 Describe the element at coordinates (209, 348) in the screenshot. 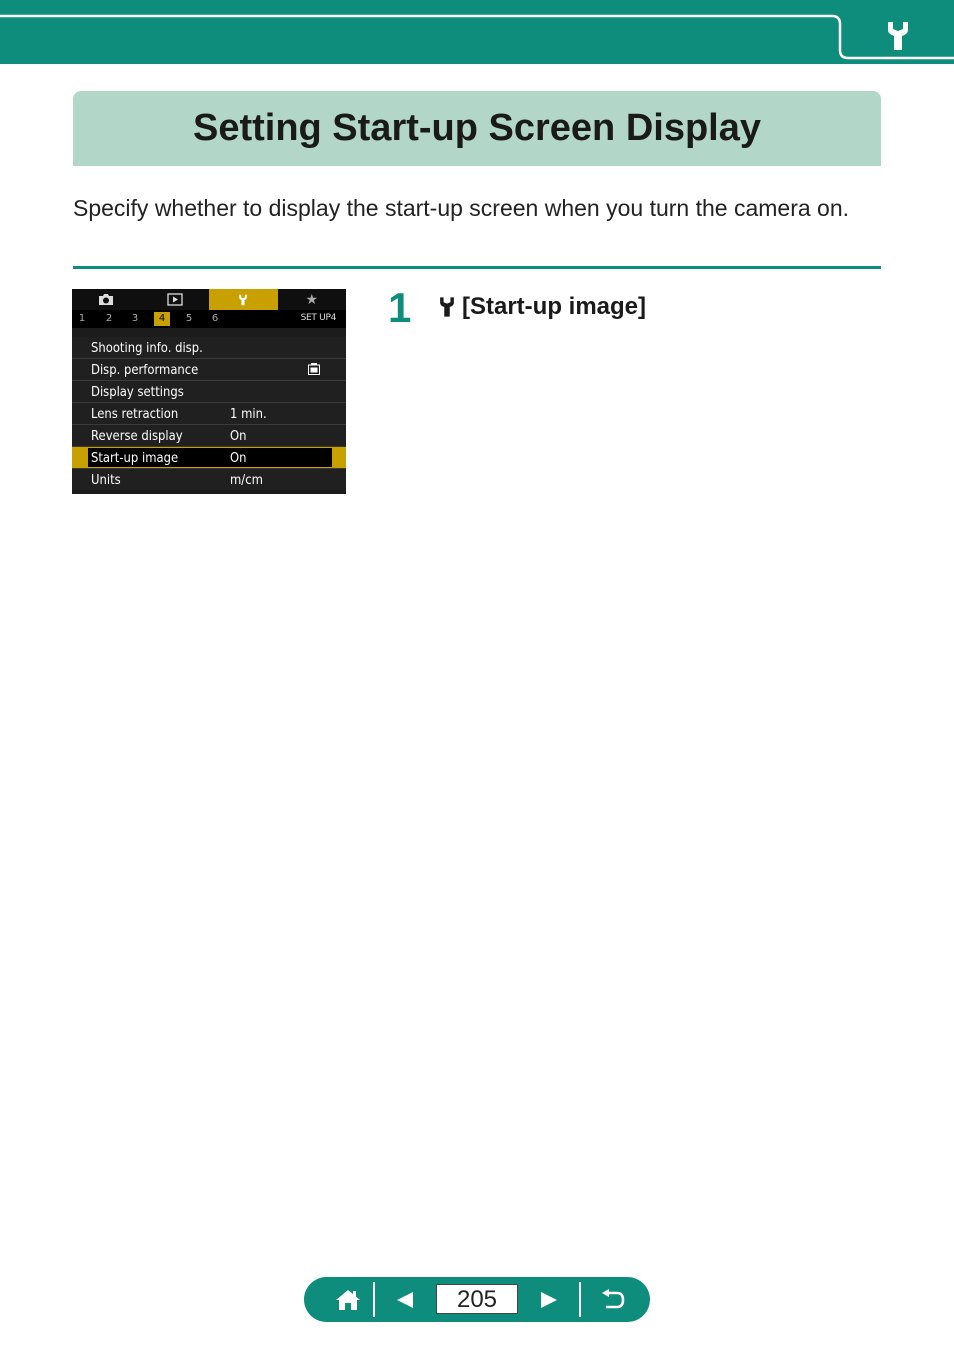

I see `menu-row: Shooting info. disp.` at that location.